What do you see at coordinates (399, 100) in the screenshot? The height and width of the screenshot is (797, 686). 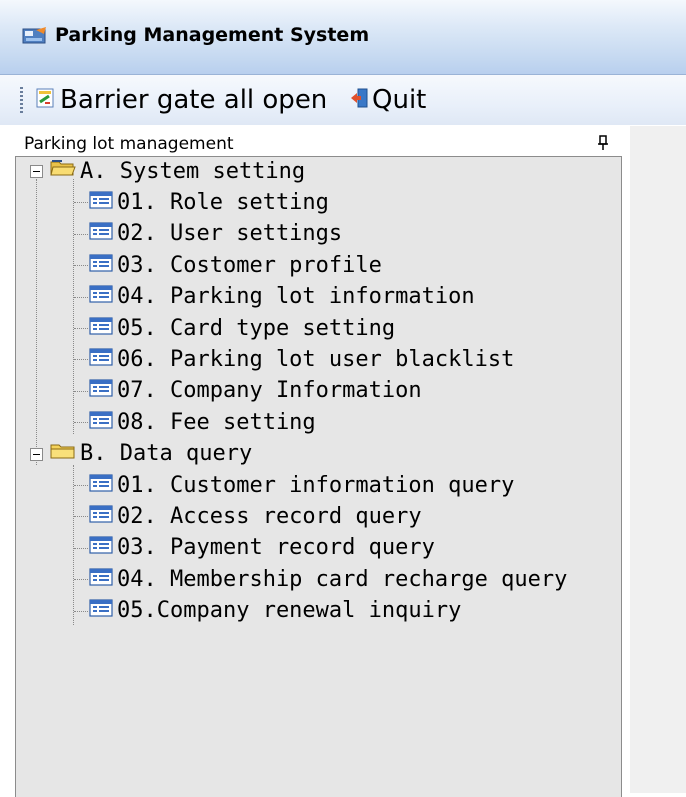 I see `quit-label: Quit` at bounding box center [399, 100].